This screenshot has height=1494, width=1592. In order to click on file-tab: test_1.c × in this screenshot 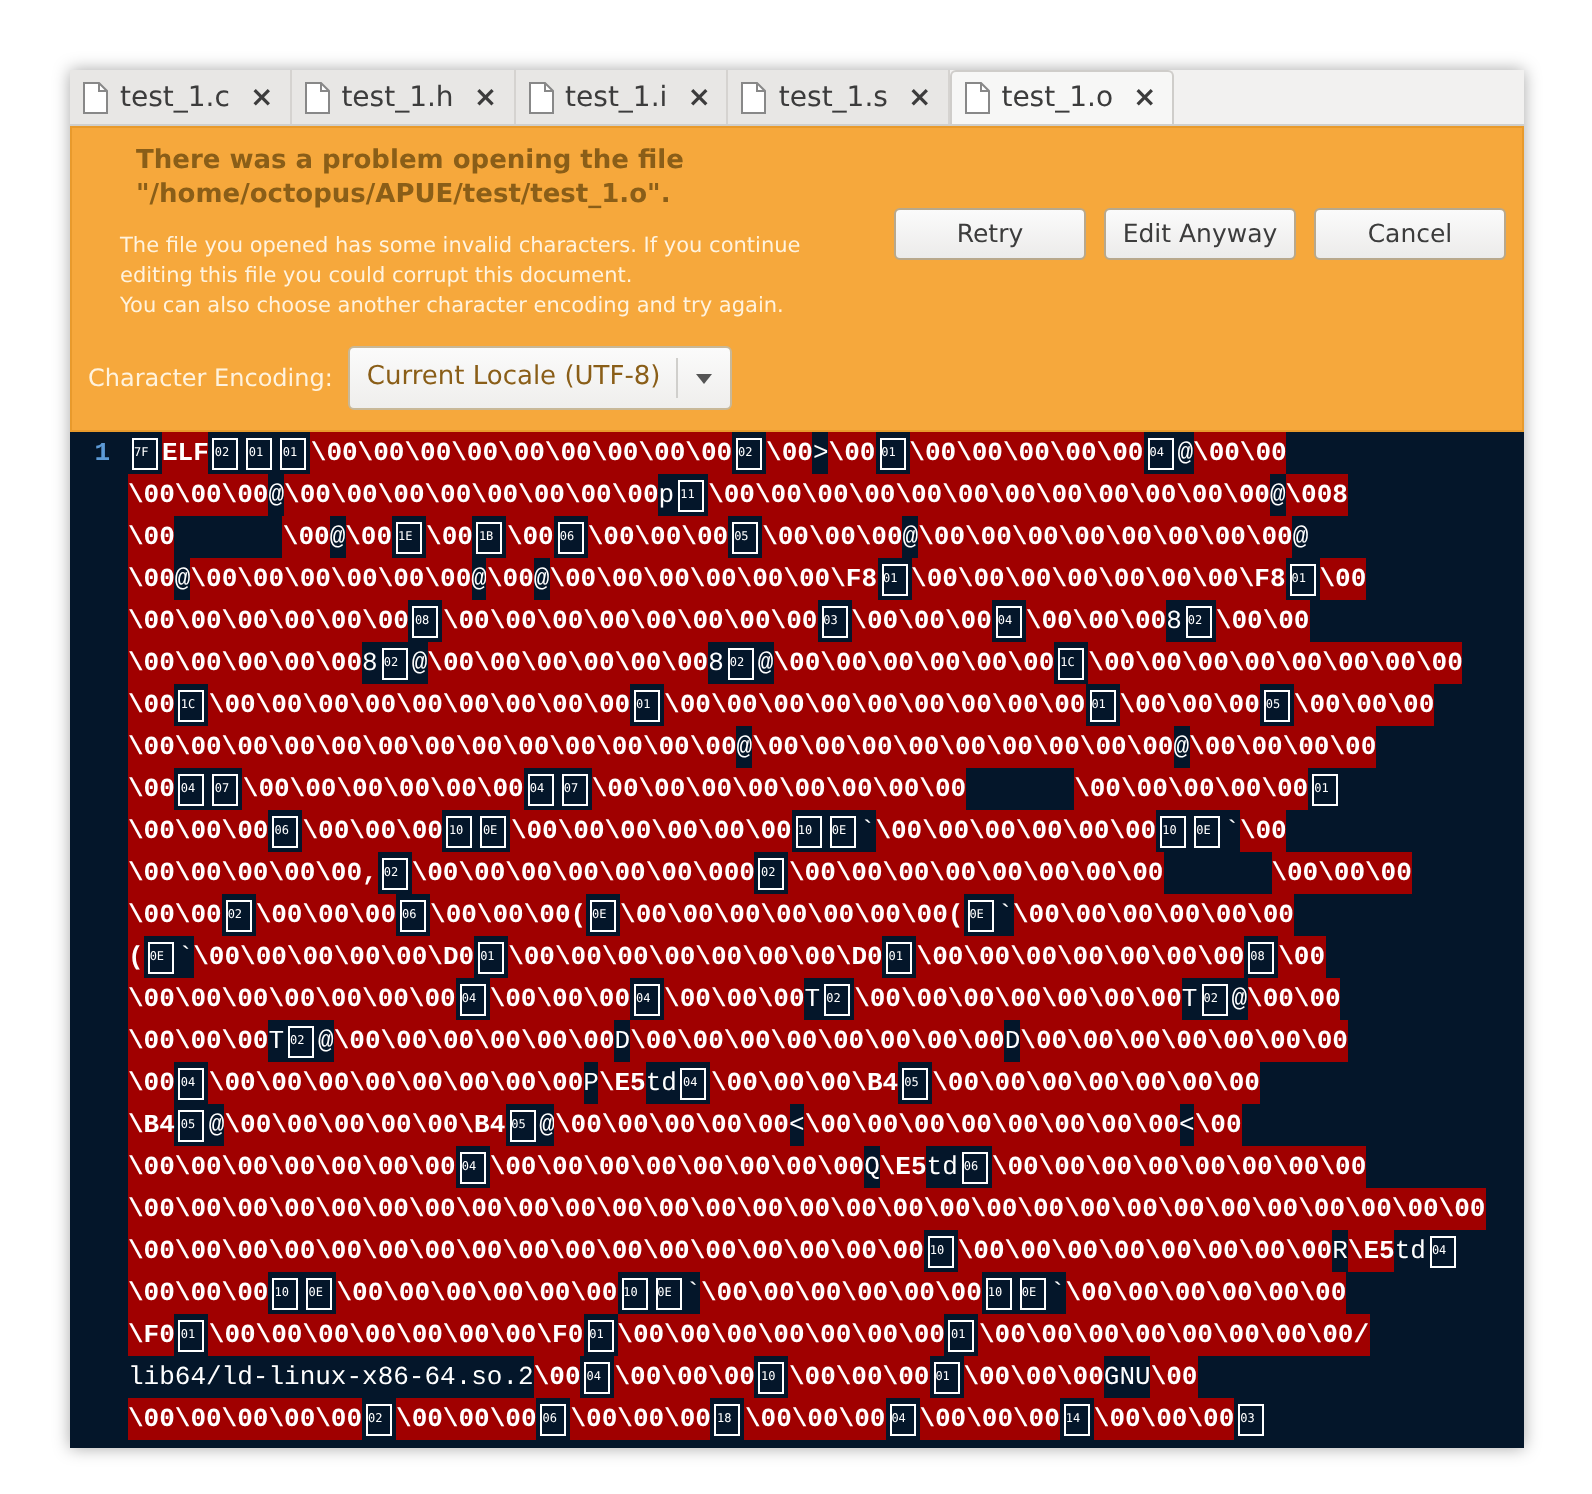, I will do `click(181, 97)`.